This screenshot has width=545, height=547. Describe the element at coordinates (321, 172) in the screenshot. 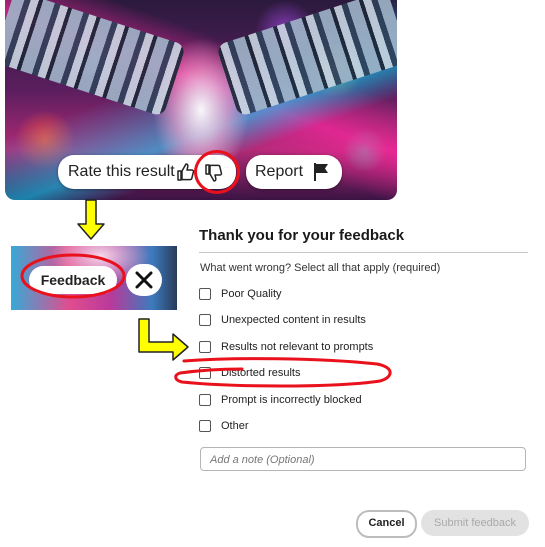

I see `flag-icon` at that location.